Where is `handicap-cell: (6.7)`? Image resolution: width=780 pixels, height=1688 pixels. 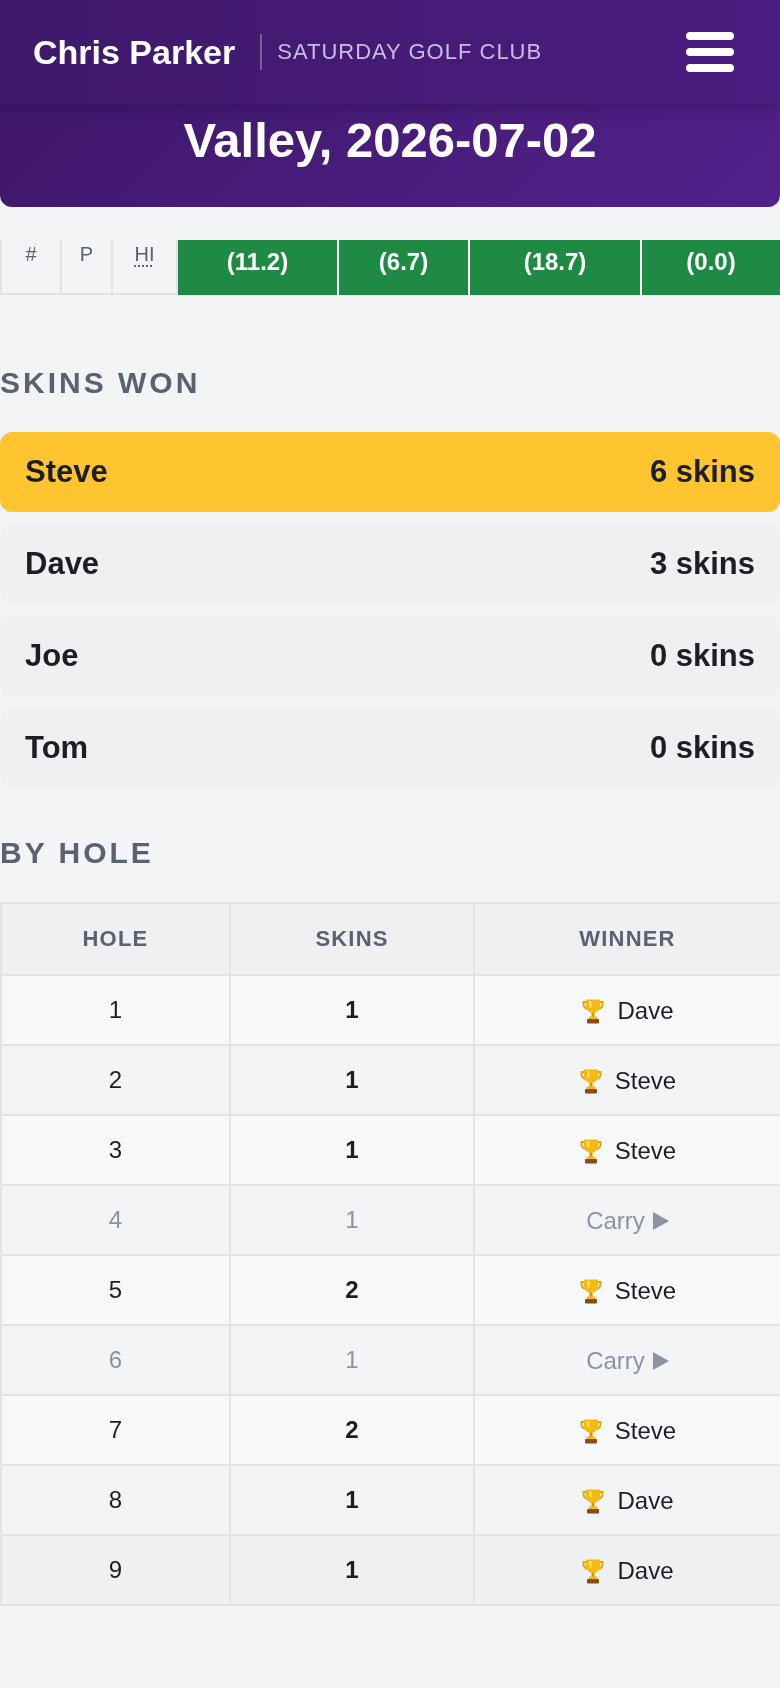
handicap-cell: (6.7) is located at coordinates (404, 267).